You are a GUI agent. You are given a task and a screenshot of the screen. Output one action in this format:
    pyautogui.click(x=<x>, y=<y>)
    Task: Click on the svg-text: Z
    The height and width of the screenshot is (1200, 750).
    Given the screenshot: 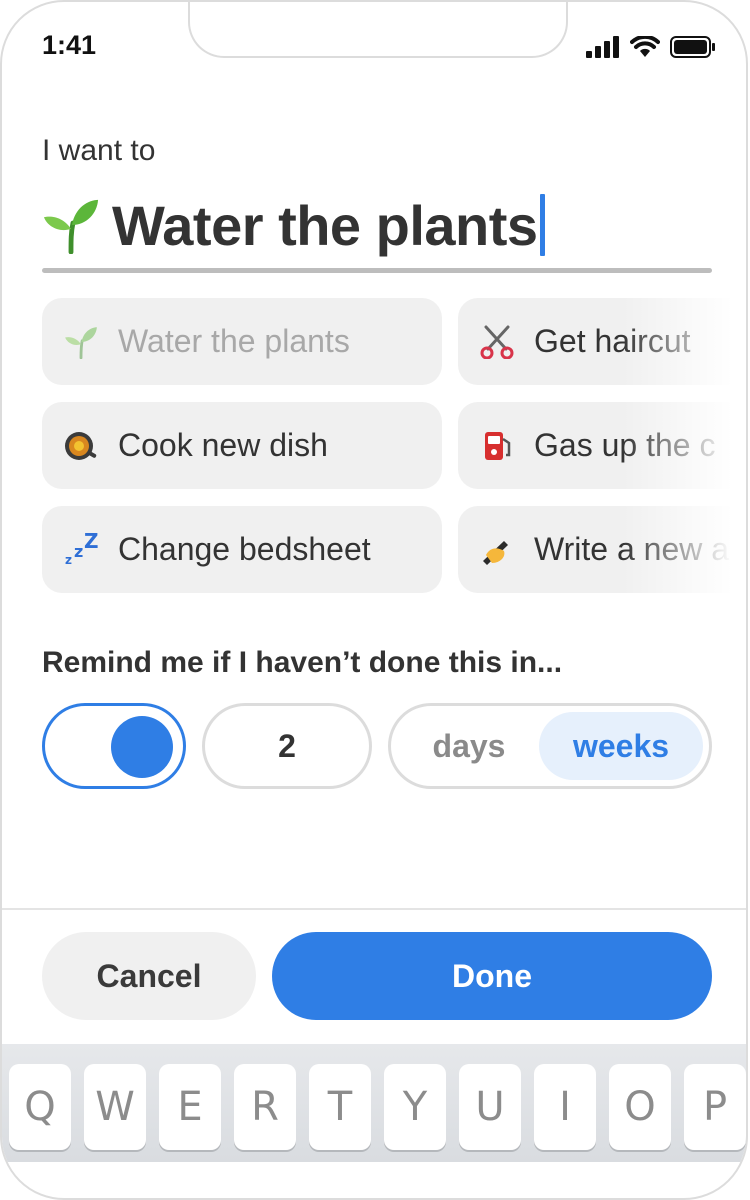 What is the action you would take?
    pyautogui.click(x=91, y=543)
    